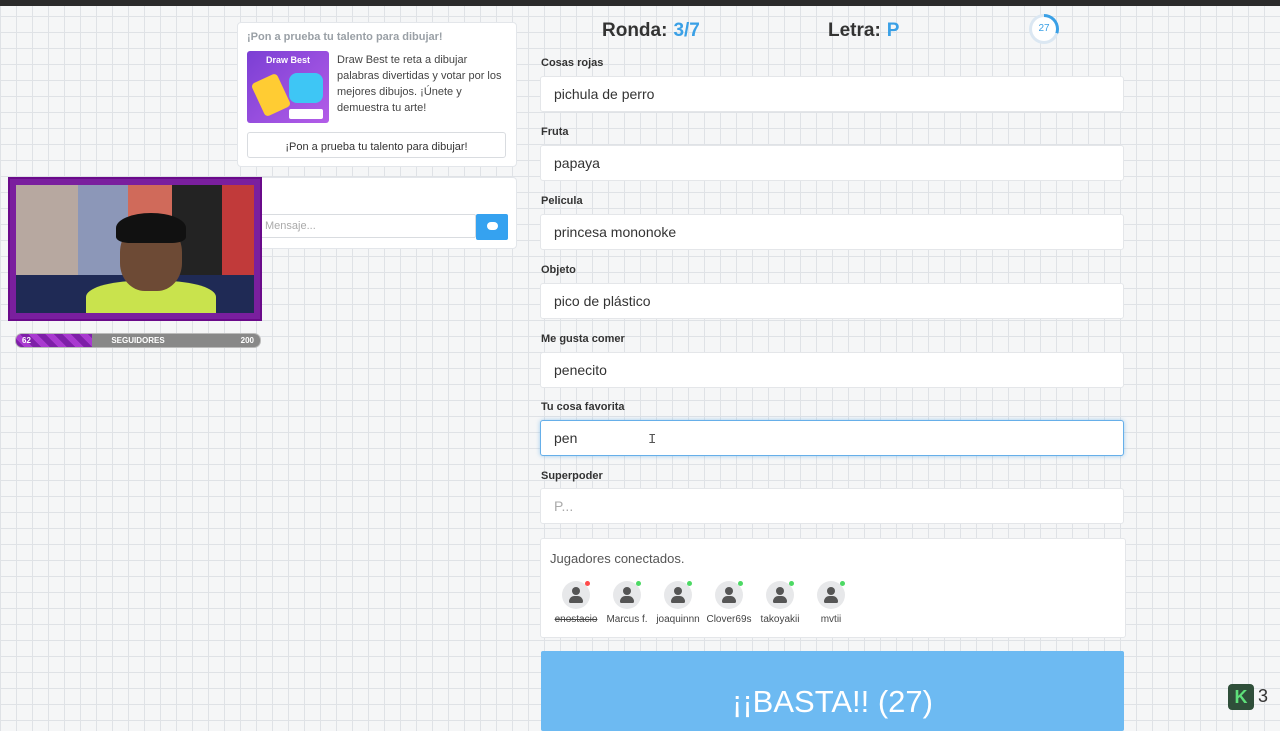 The width and height of the screenshot is (1280, 731). I want to click on category-input-pelicula, so click(832, 232).